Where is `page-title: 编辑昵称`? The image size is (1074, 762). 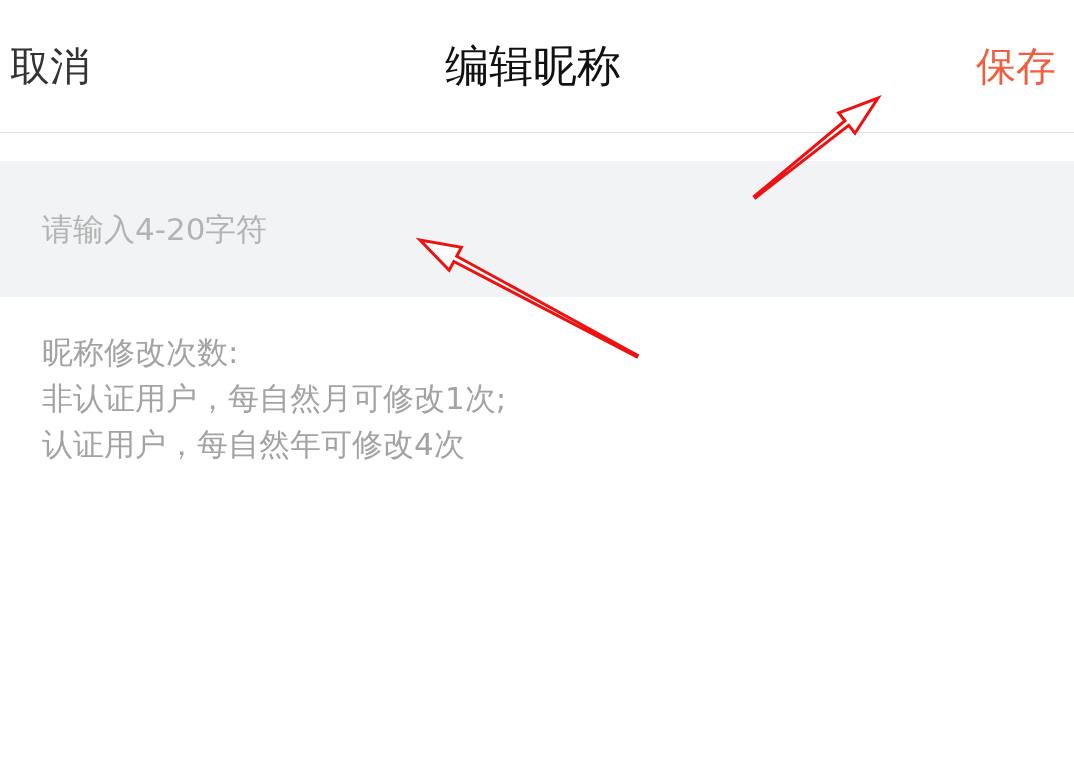 page-title: 编辑昵称 is located at coordinates (533, 65).